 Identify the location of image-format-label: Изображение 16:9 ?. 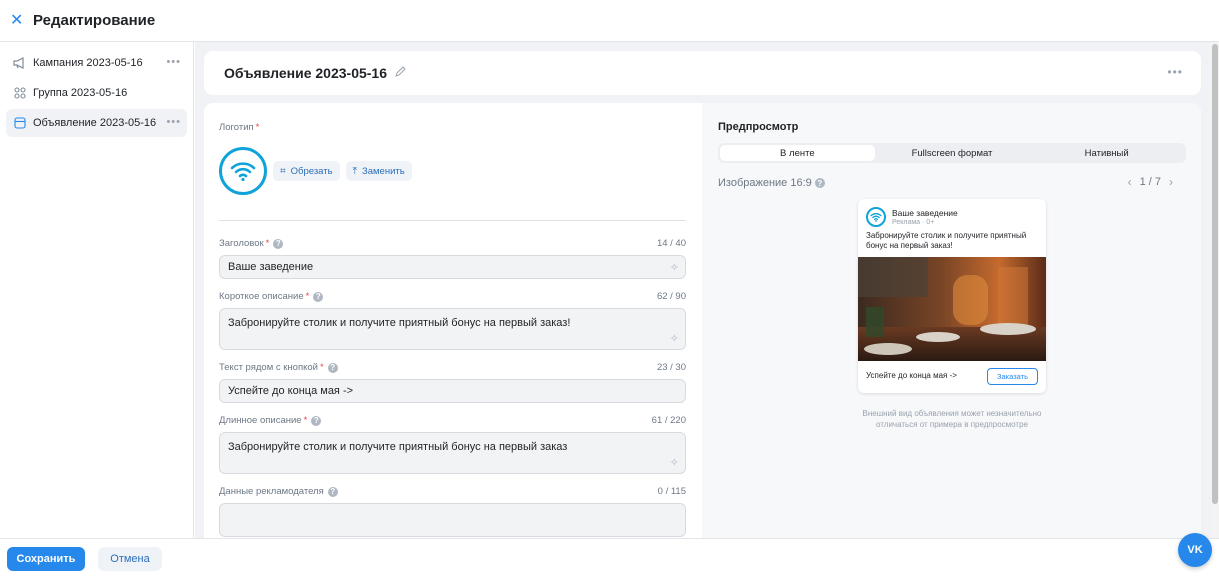
(771, 183).